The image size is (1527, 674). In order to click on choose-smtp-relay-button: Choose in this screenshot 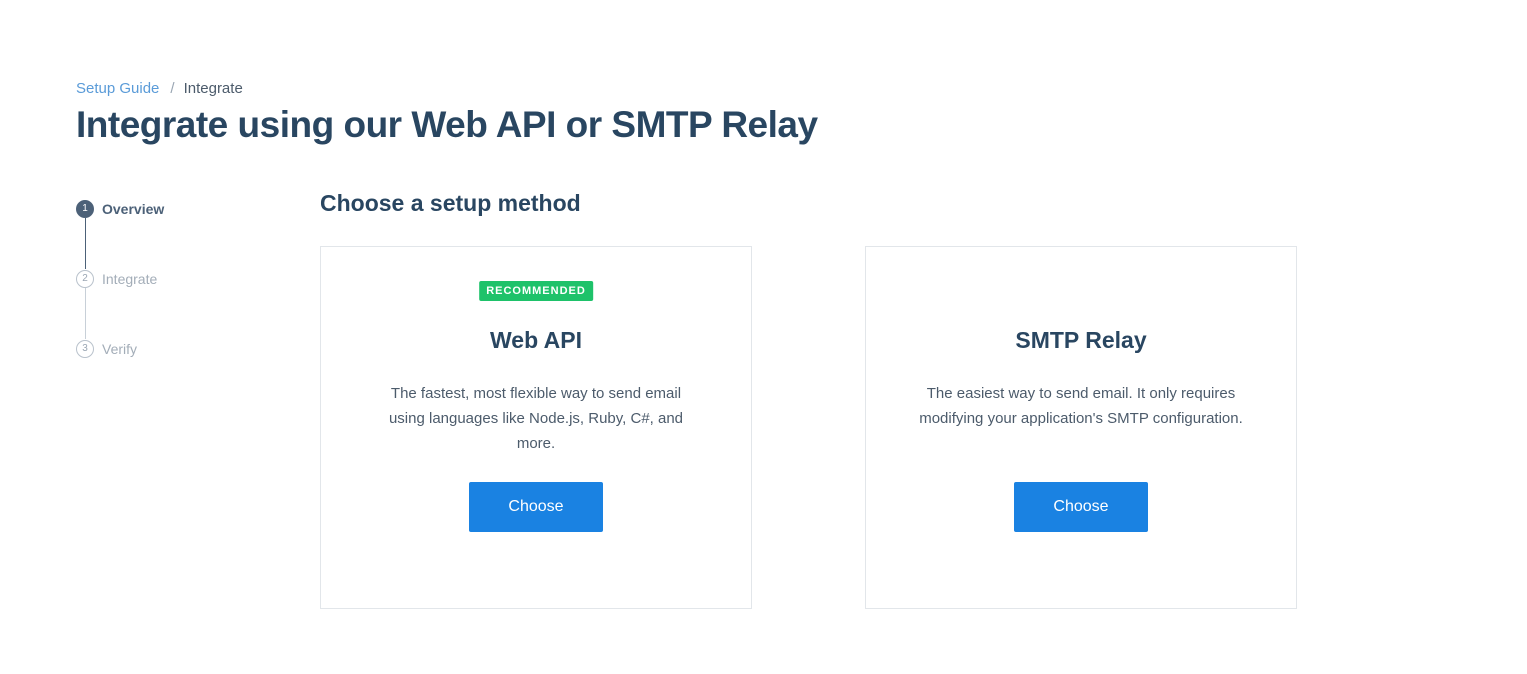, I will do `click(1081, 507)`.